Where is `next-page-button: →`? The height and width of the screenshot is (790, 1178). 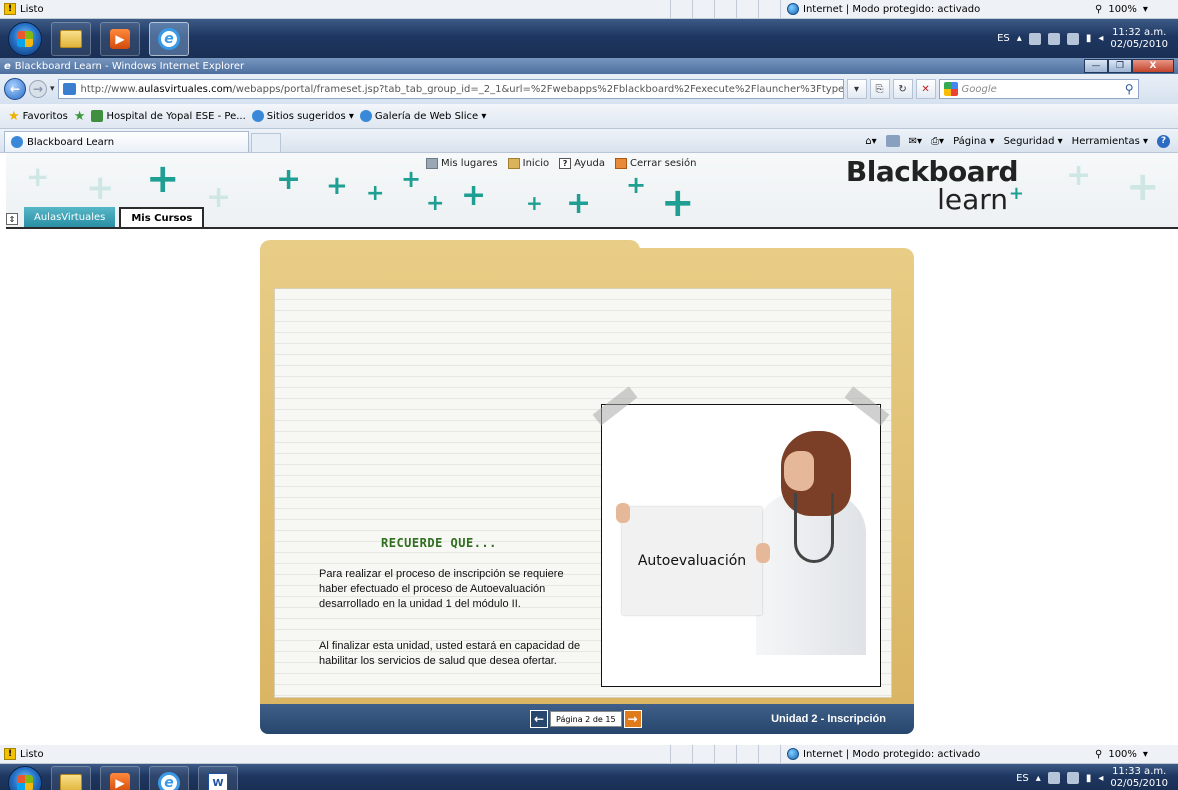 next-page-button: → is located at coordinates (632, 719).